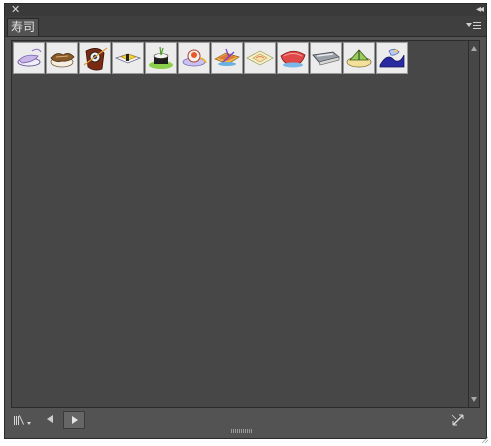 The height and width of the screenshot is (446, 491). I want to click on next-library-button, so click(74, 420).